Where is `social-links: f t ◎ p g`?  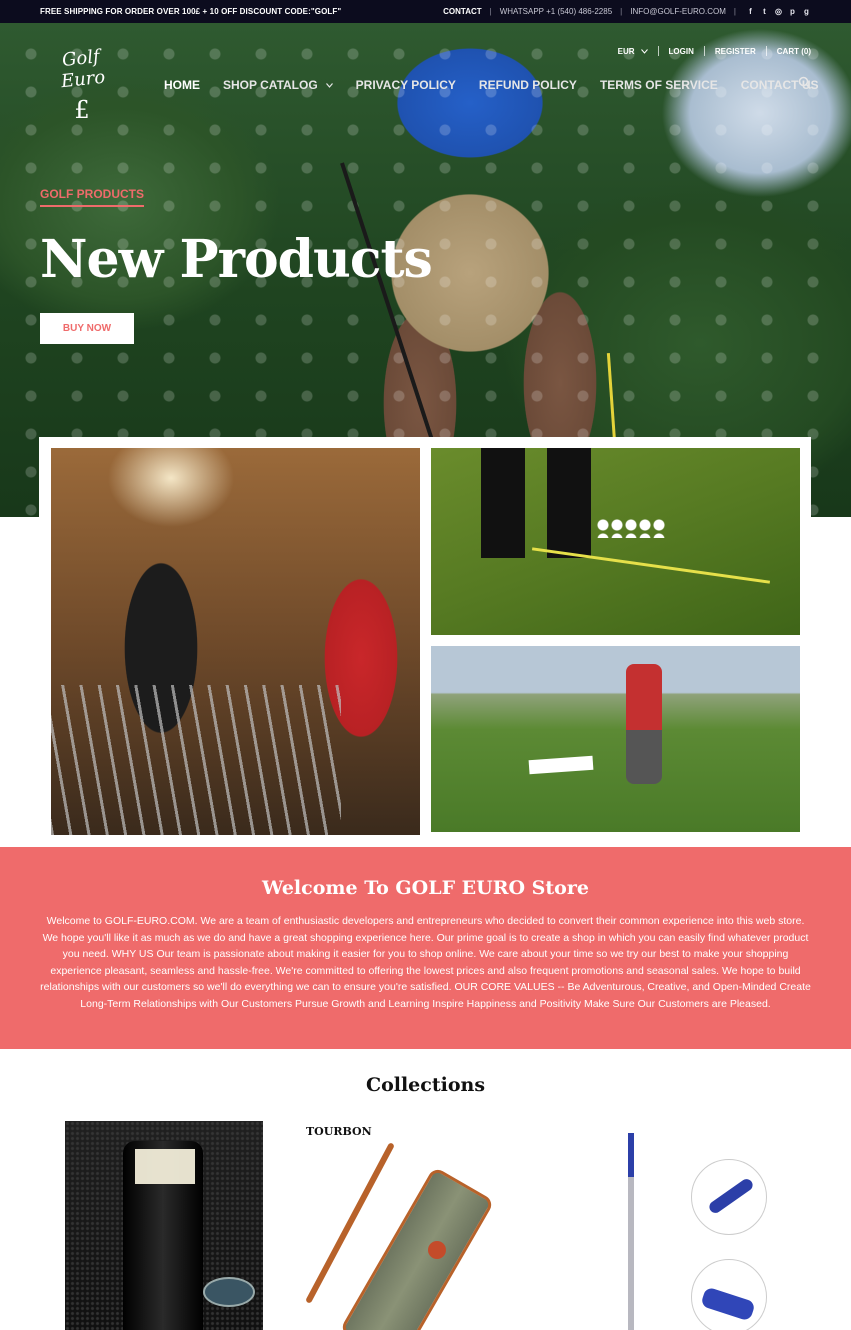 social-links: f t ◎ p g is located at coordinates (778, 11).